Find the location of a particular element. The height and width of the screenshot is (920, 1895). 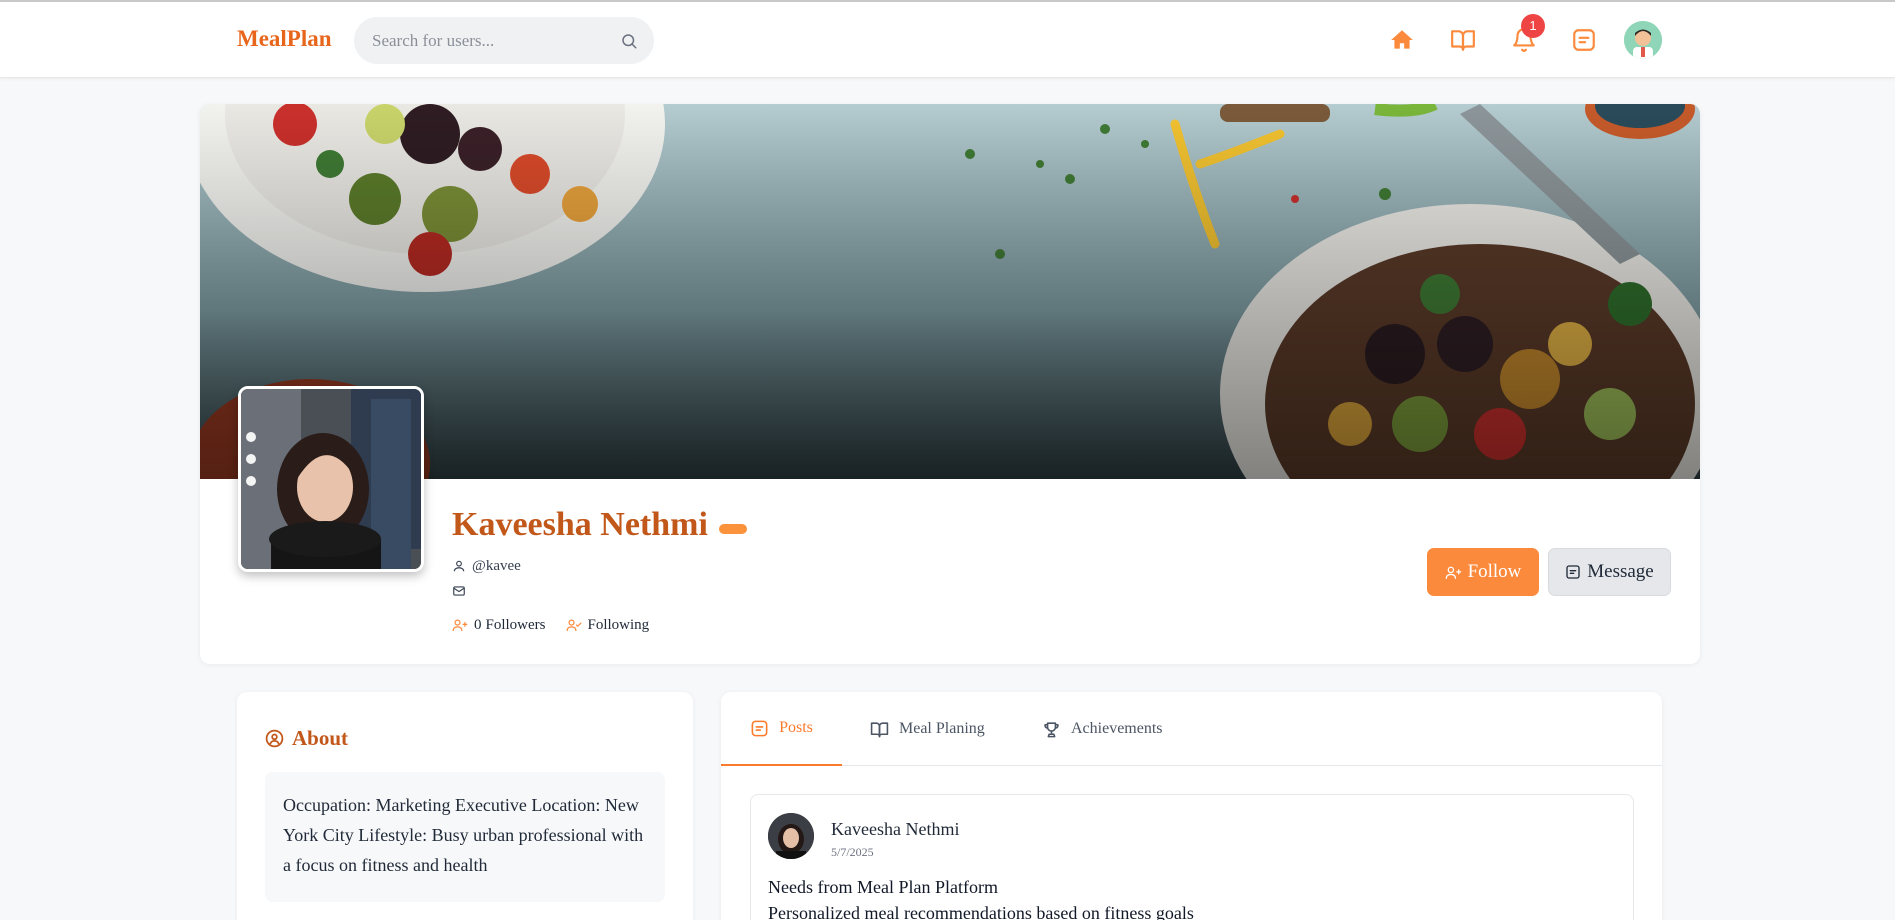

message-button: Message is located at coordinates (1609, 572).